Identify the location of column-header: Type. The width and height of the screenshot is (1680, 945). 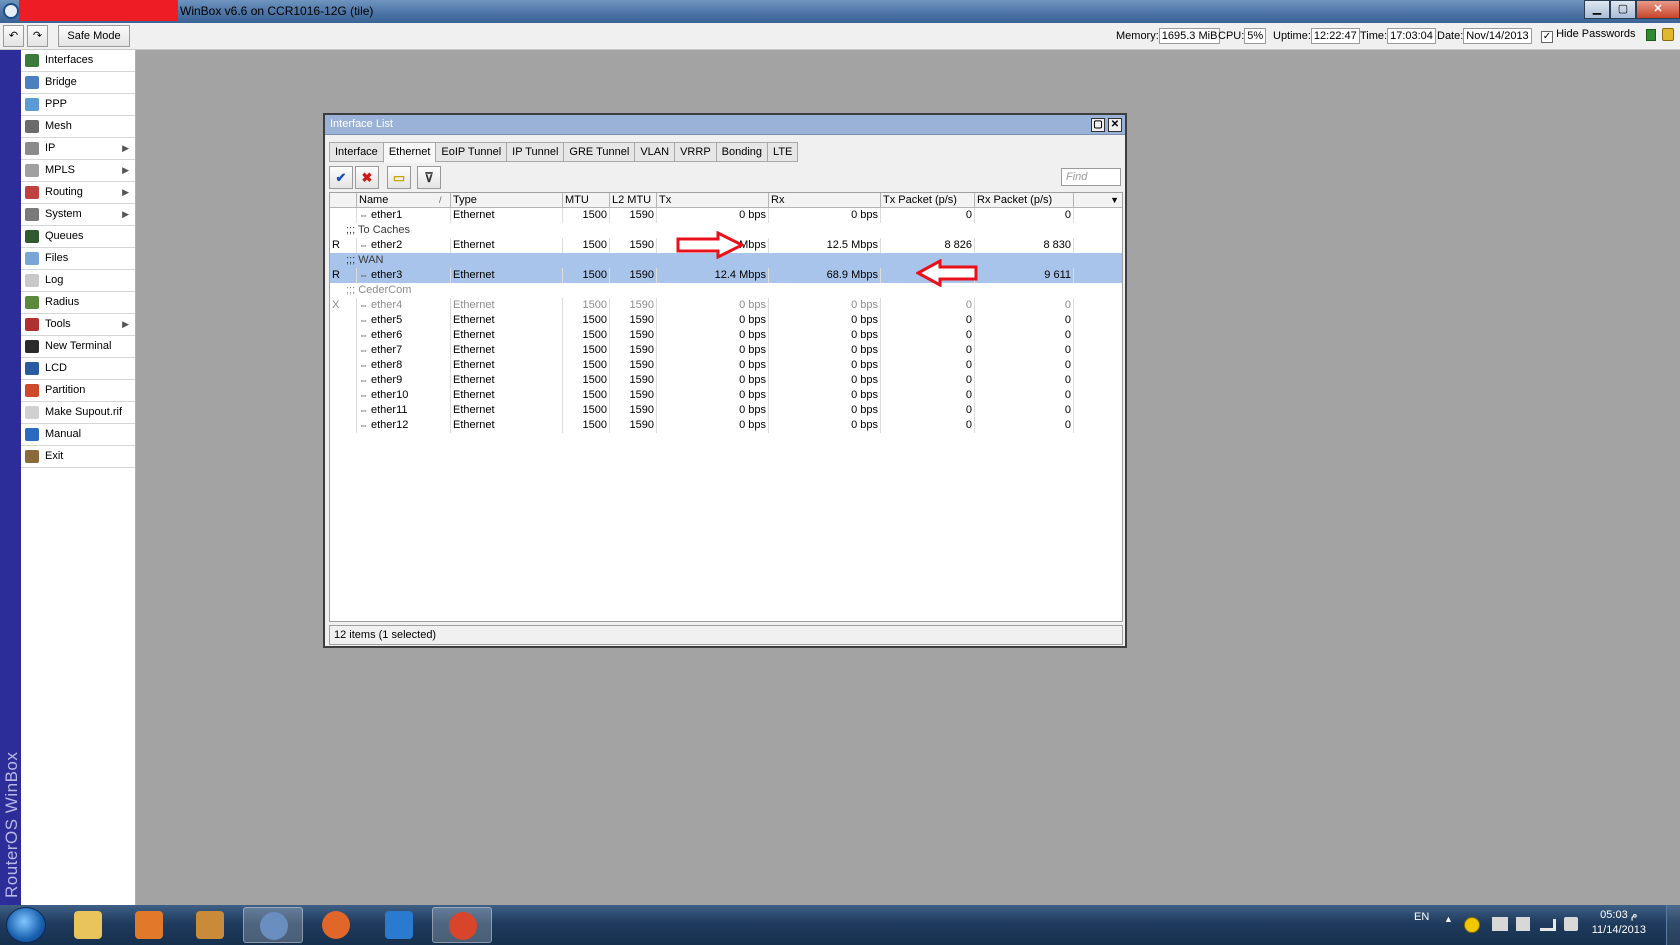
(507, 200).